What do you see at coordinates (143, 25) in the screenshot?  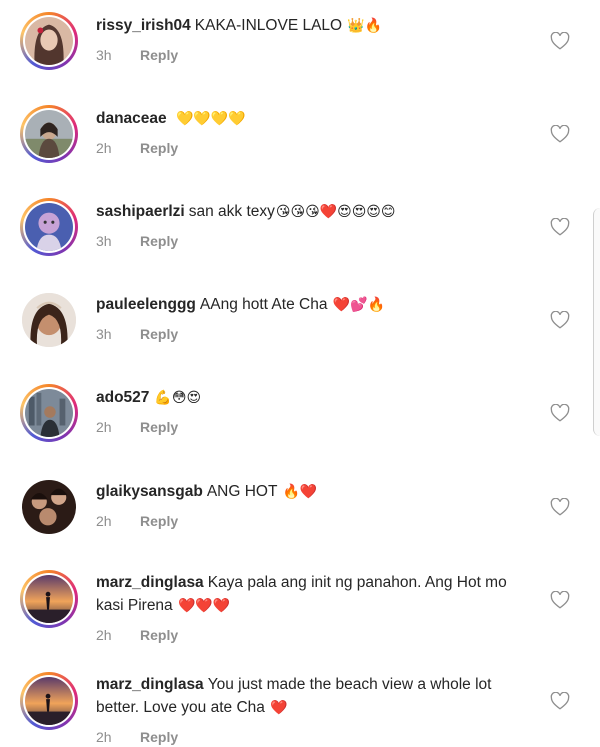 I see `username: rissy_irish04` at bounding box center [143, 25].